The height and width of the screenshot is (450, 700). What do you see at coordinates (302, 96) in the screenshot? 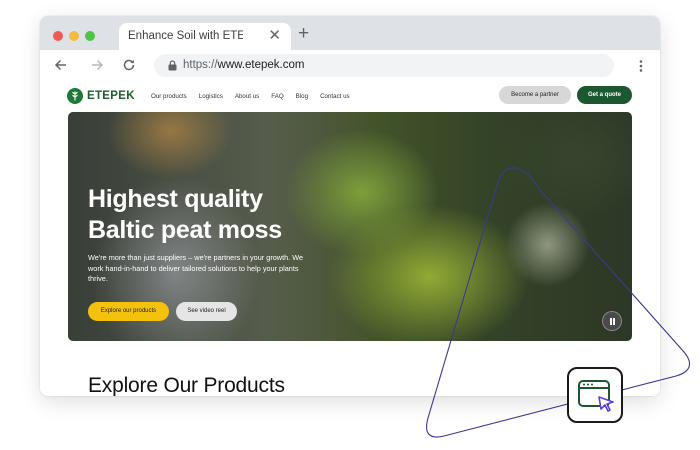
I see `nav-item-blog: Blog` at bounding box center [302, 96].